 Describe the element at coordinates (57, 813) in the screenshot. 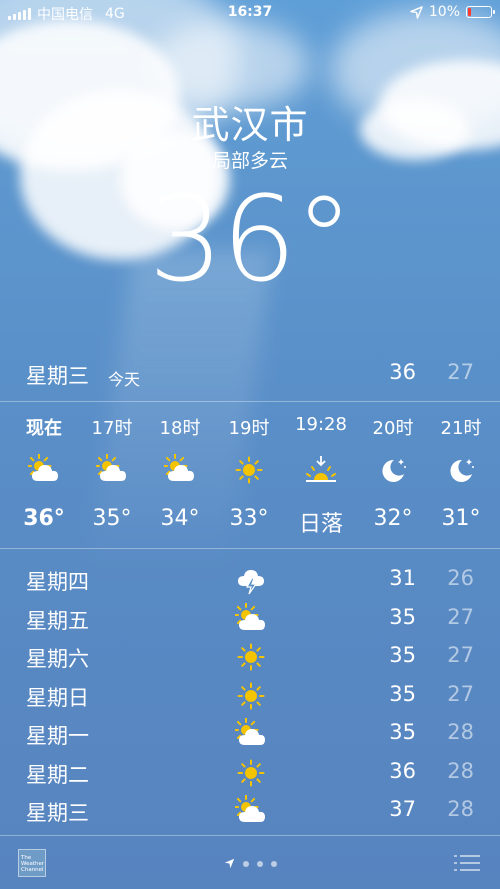

I see `day-name: 星期三` at that location.